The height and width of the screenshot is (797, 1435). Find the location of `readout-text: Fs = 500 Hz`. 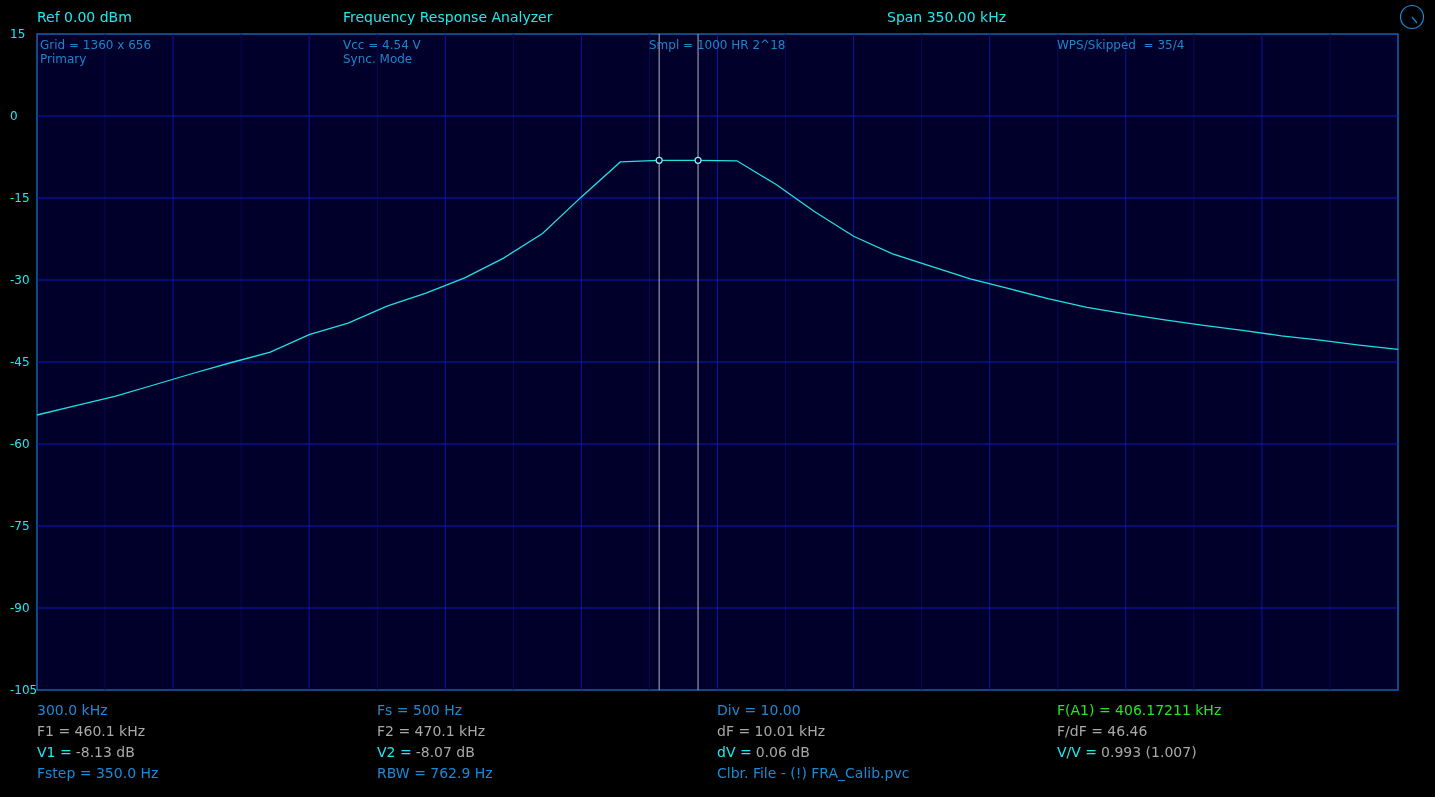

readout-text: Fs = 500 Hz is located at coordinates (420, 710).